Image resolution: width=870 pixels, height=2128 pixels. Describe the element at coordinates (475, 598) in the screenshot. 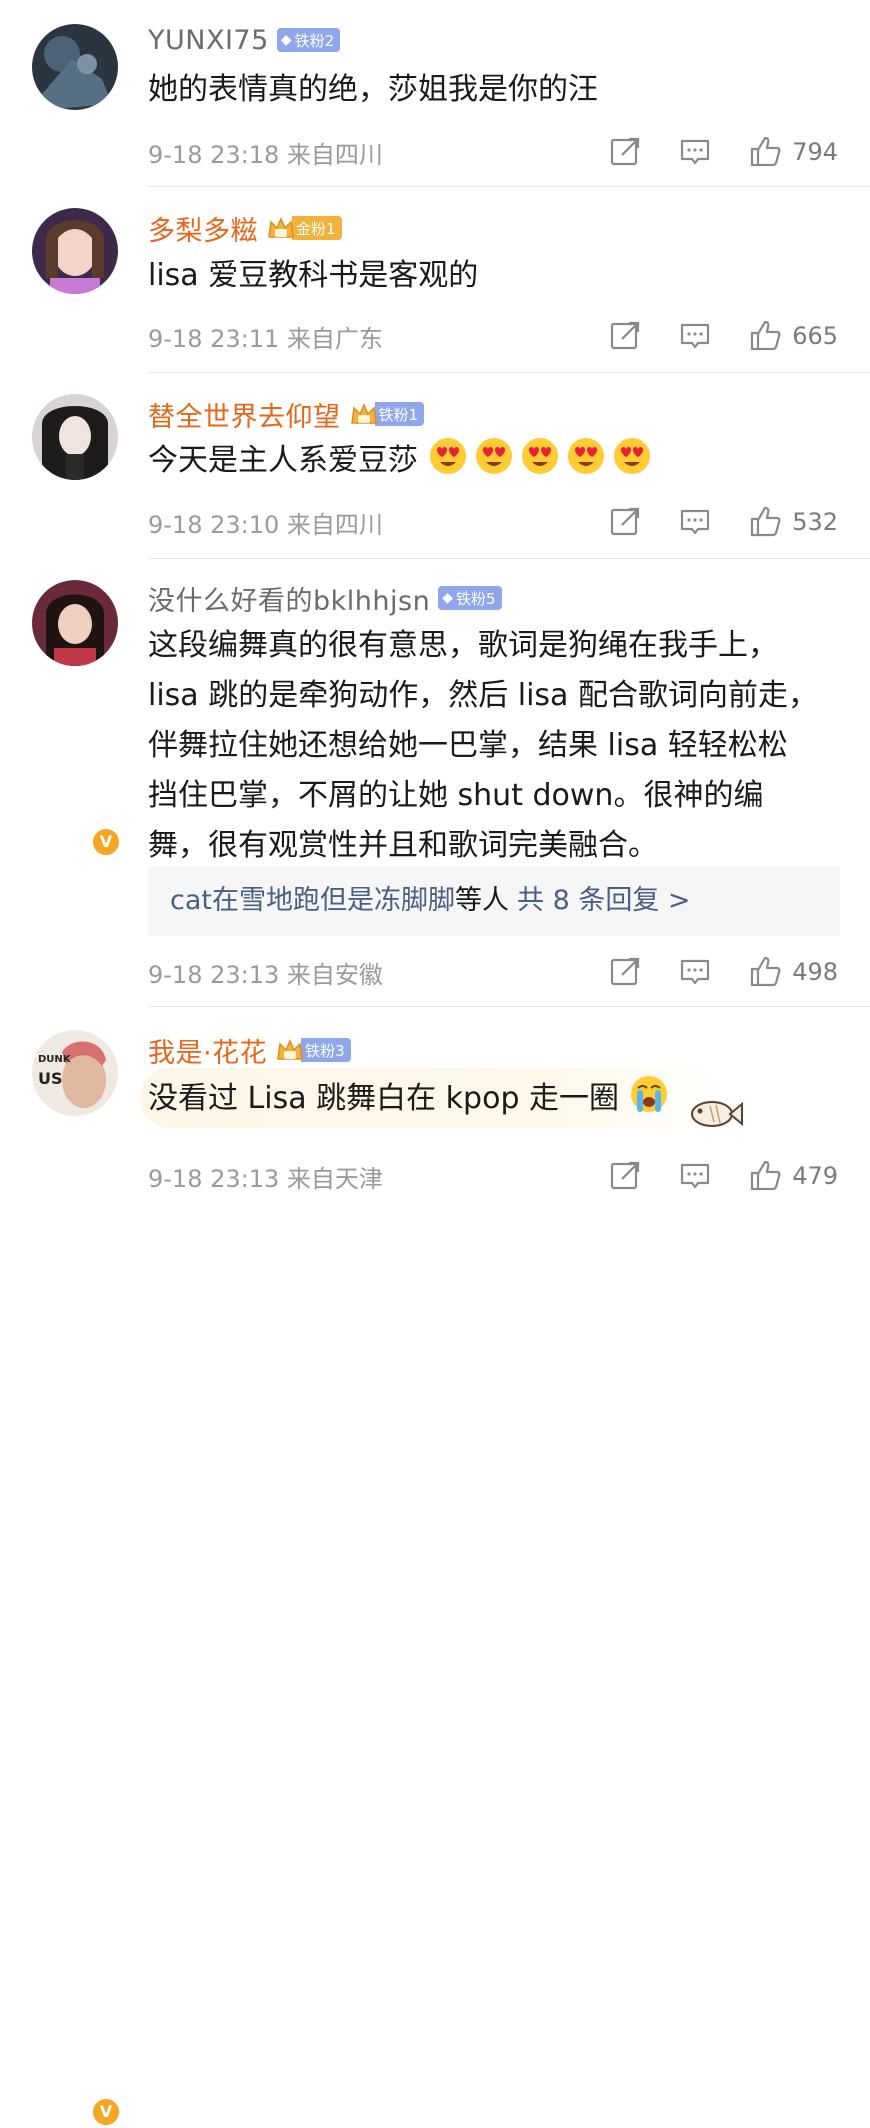

I see `badge-label: 铁粉5` at that location.